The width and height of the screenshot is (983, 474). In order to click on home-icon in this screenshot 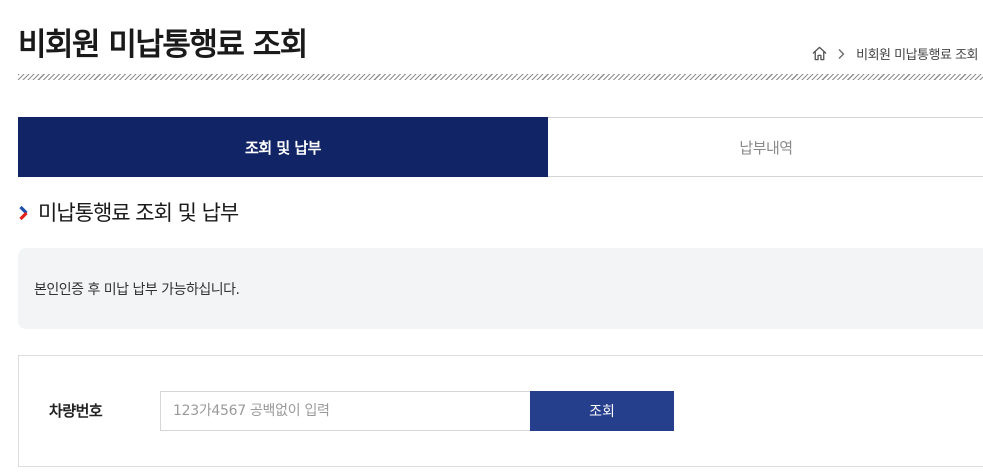, I will do `click(819, 53)`.